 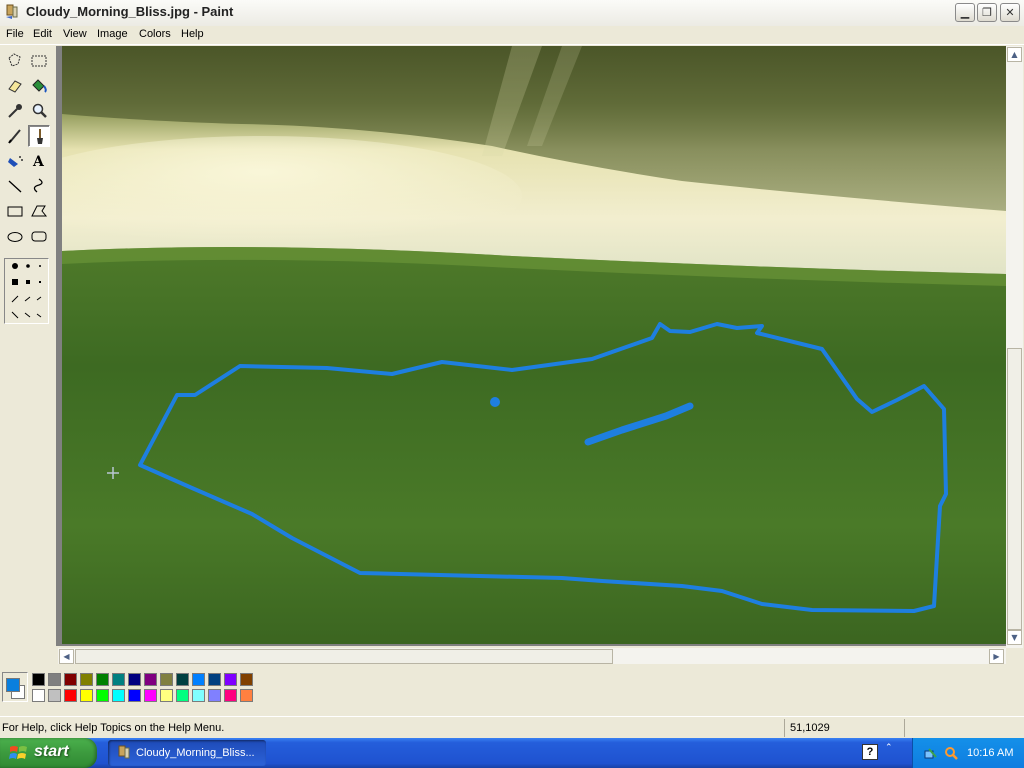 What do you see at coordinates (931, 753) in the screenshot?
I see `network-tray-icon` at bounding box center [931, 753].